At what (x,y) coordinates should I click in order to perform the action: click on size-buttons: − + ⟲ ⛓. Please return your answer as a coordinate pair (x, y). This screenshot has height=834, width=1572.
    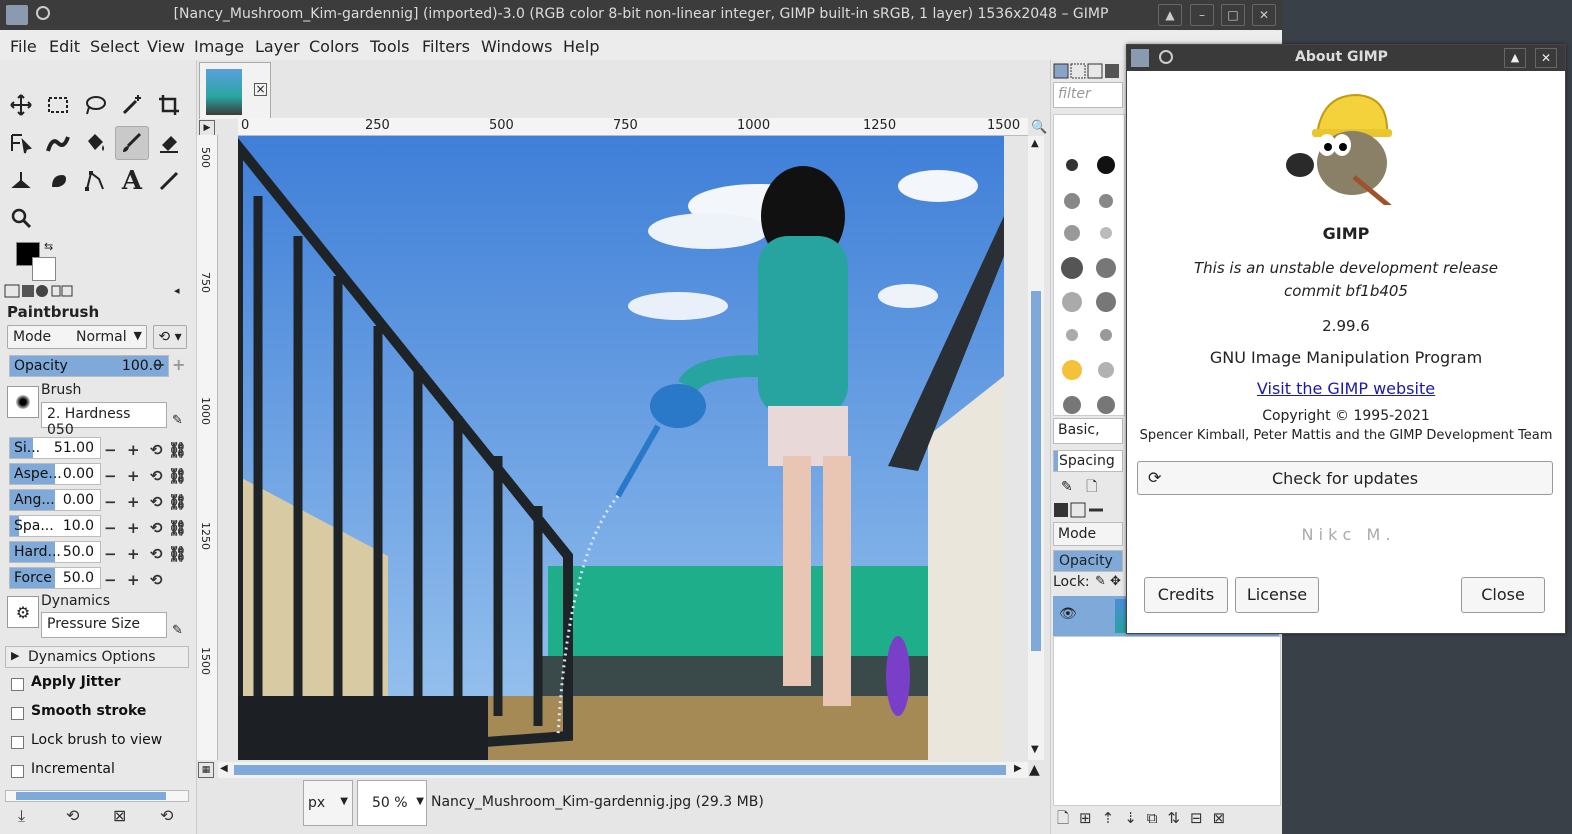
    Looking at the image, I should click on (147, 450).